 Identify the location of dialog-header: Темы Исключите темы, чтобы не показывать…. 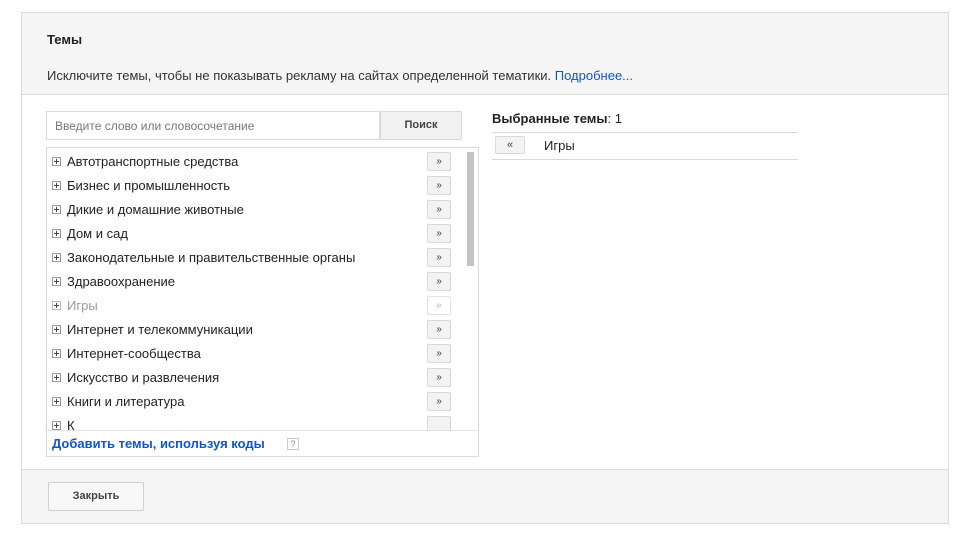
(485, 54).